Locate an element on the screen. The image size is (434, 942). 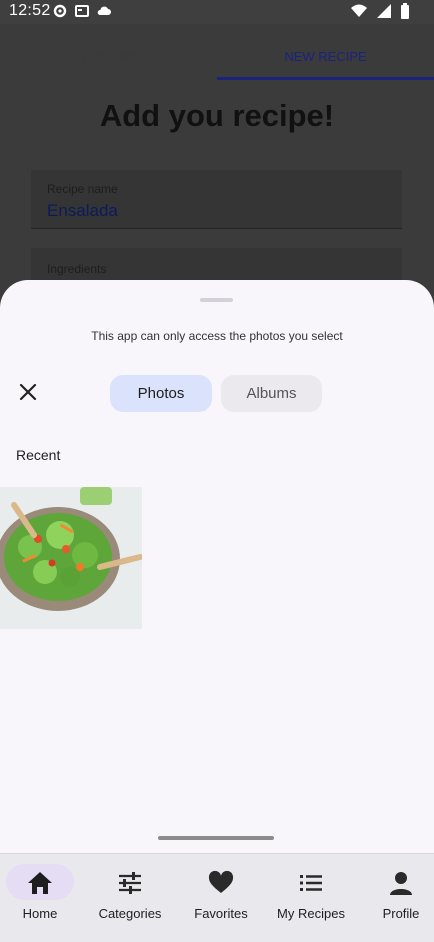
recipe-tabs: MY RECIPES NEW RECIPE is located at coordinates (217, 52).